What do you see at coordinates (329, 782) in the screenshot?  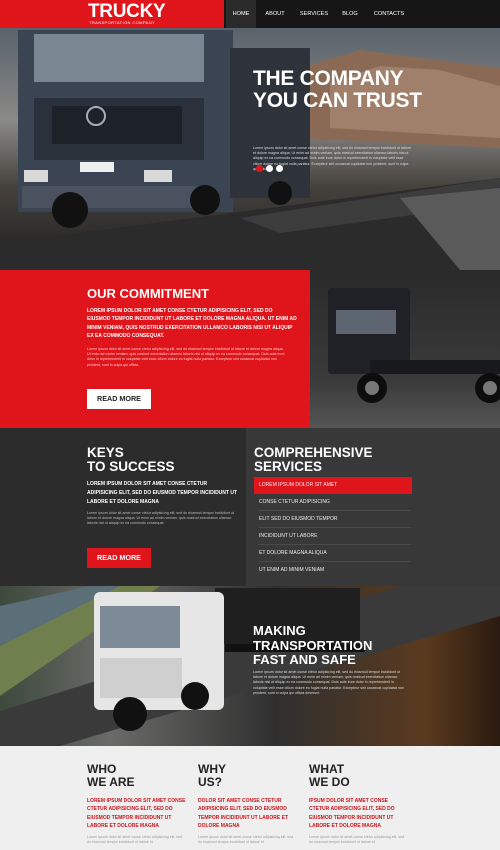 I see `what-title-line2: WE DO` at bounding box center [329, 782].